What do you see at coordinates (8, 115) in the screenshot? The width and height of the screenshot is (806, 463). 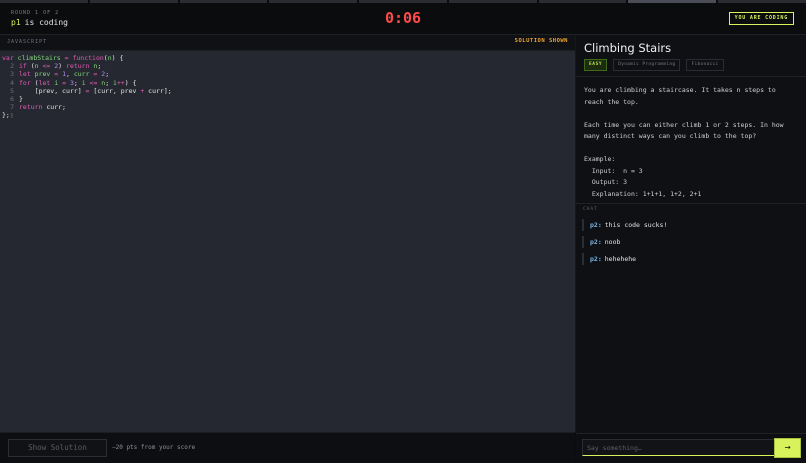 I see `code-line: };▯` at bounding box center [8, 115].